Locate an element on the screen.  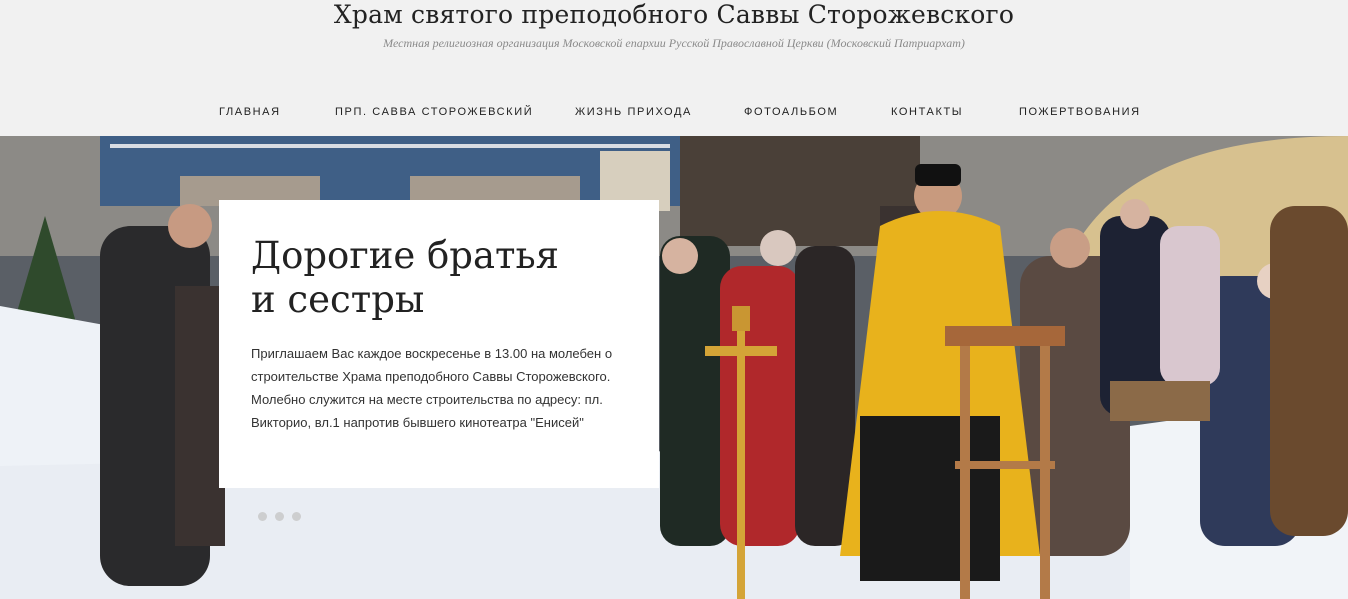
slide-title: Дорогие братья и сестры is located at coordinates (446, 278).